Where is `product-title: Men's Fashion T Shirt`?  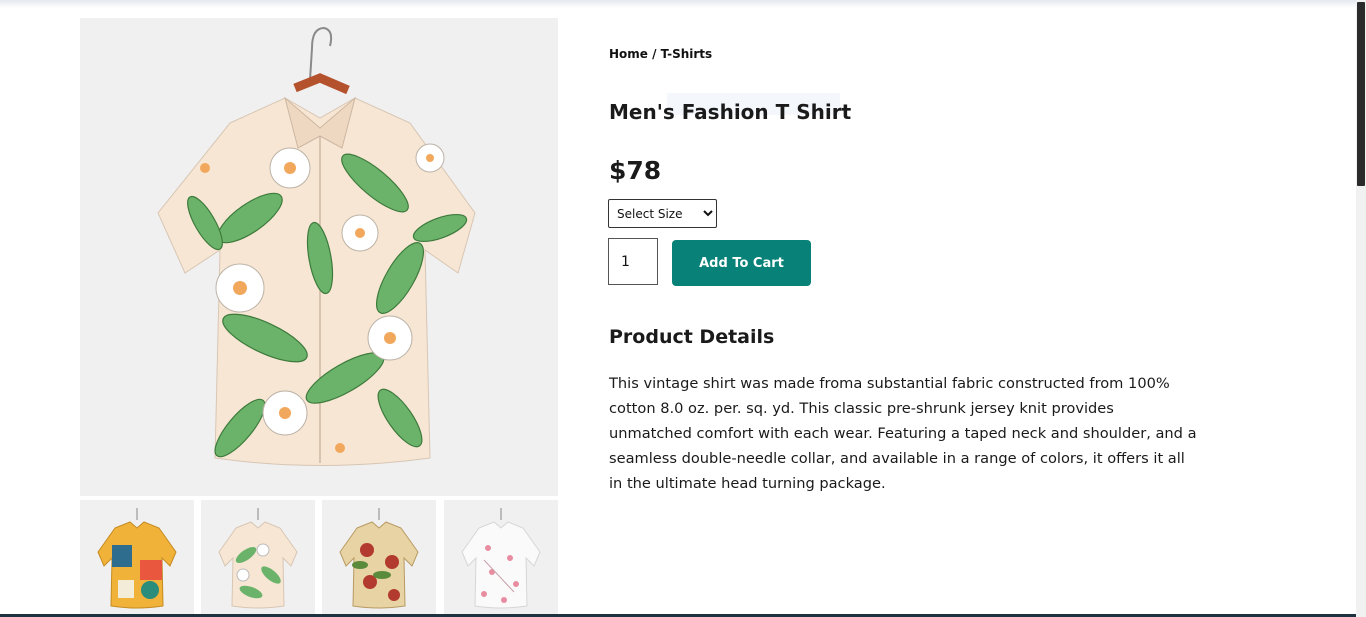
product-title: Men's Fashion T Shirt is located at coordinates (730, 112).